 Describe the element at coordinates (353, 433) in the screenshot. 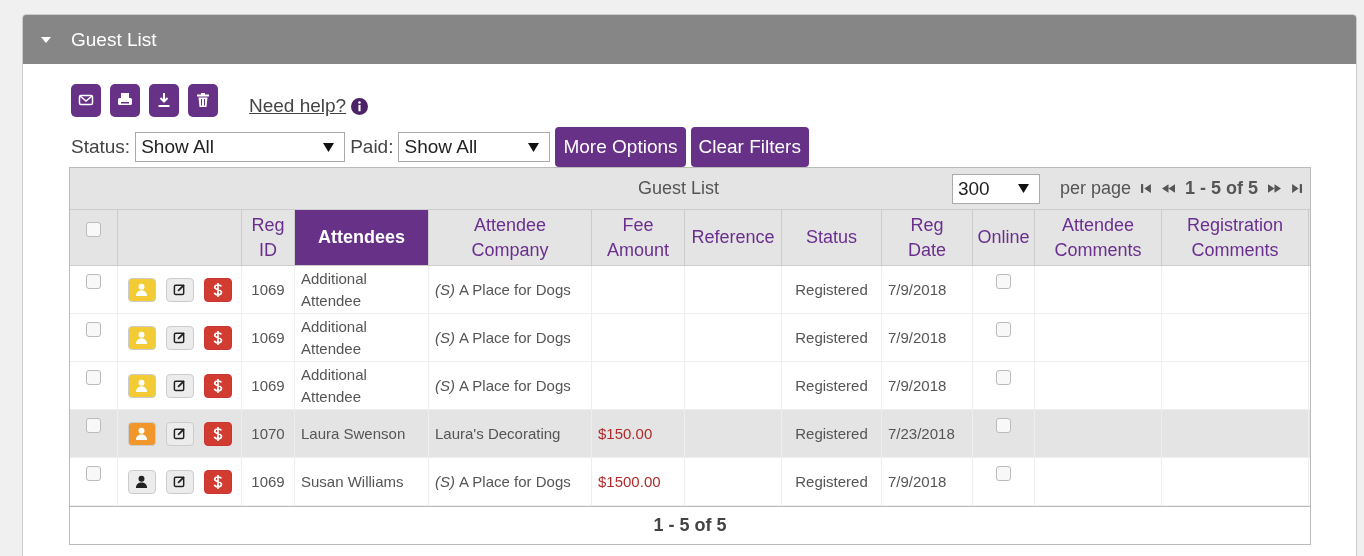

I see `table-cell-text: Laura Swenson` at that location.